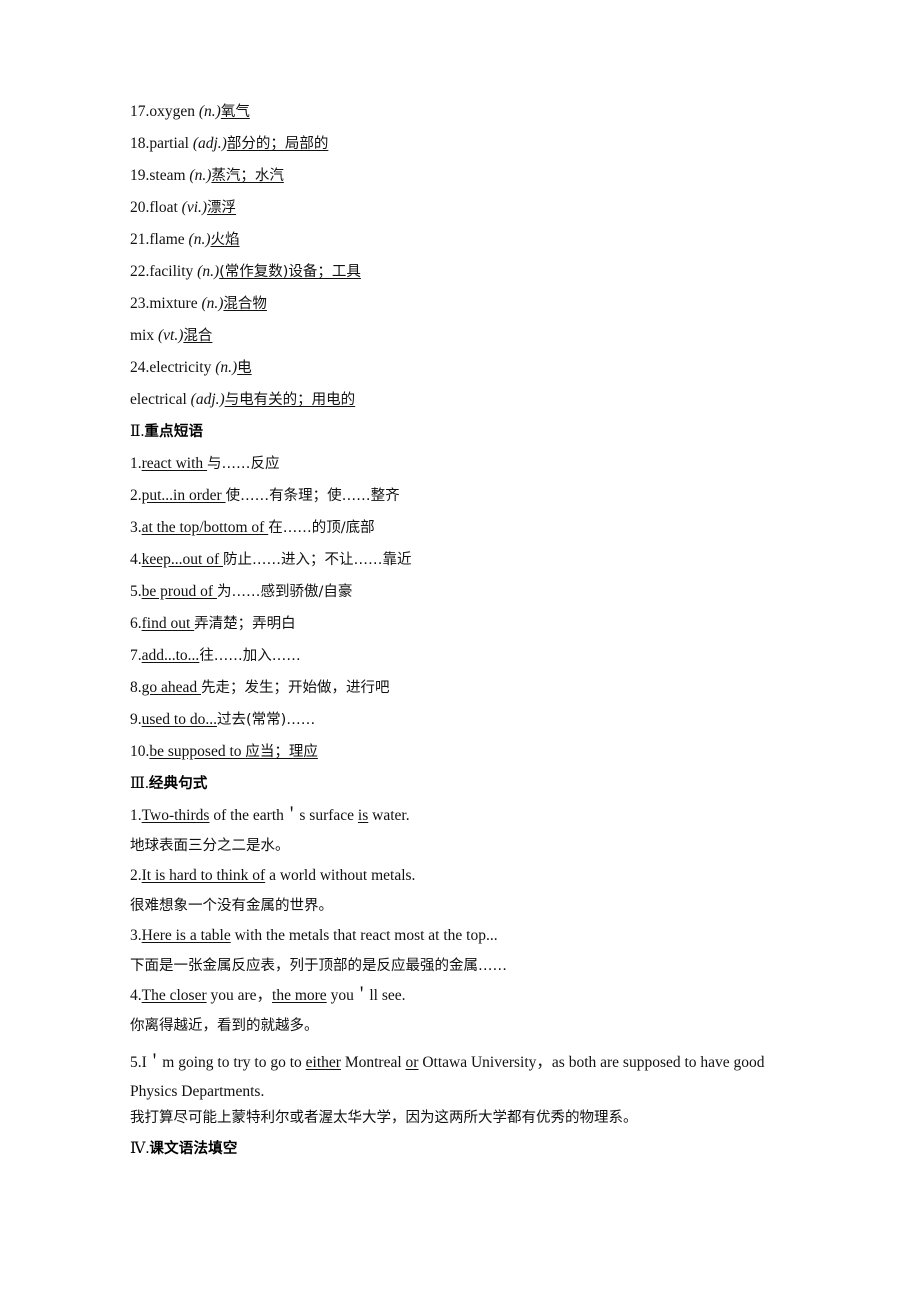 This screenshot has width=920, height=1302. I want to click on phrase-item-chinese: 防止……进入；不让……靠近, so click(317, 560).